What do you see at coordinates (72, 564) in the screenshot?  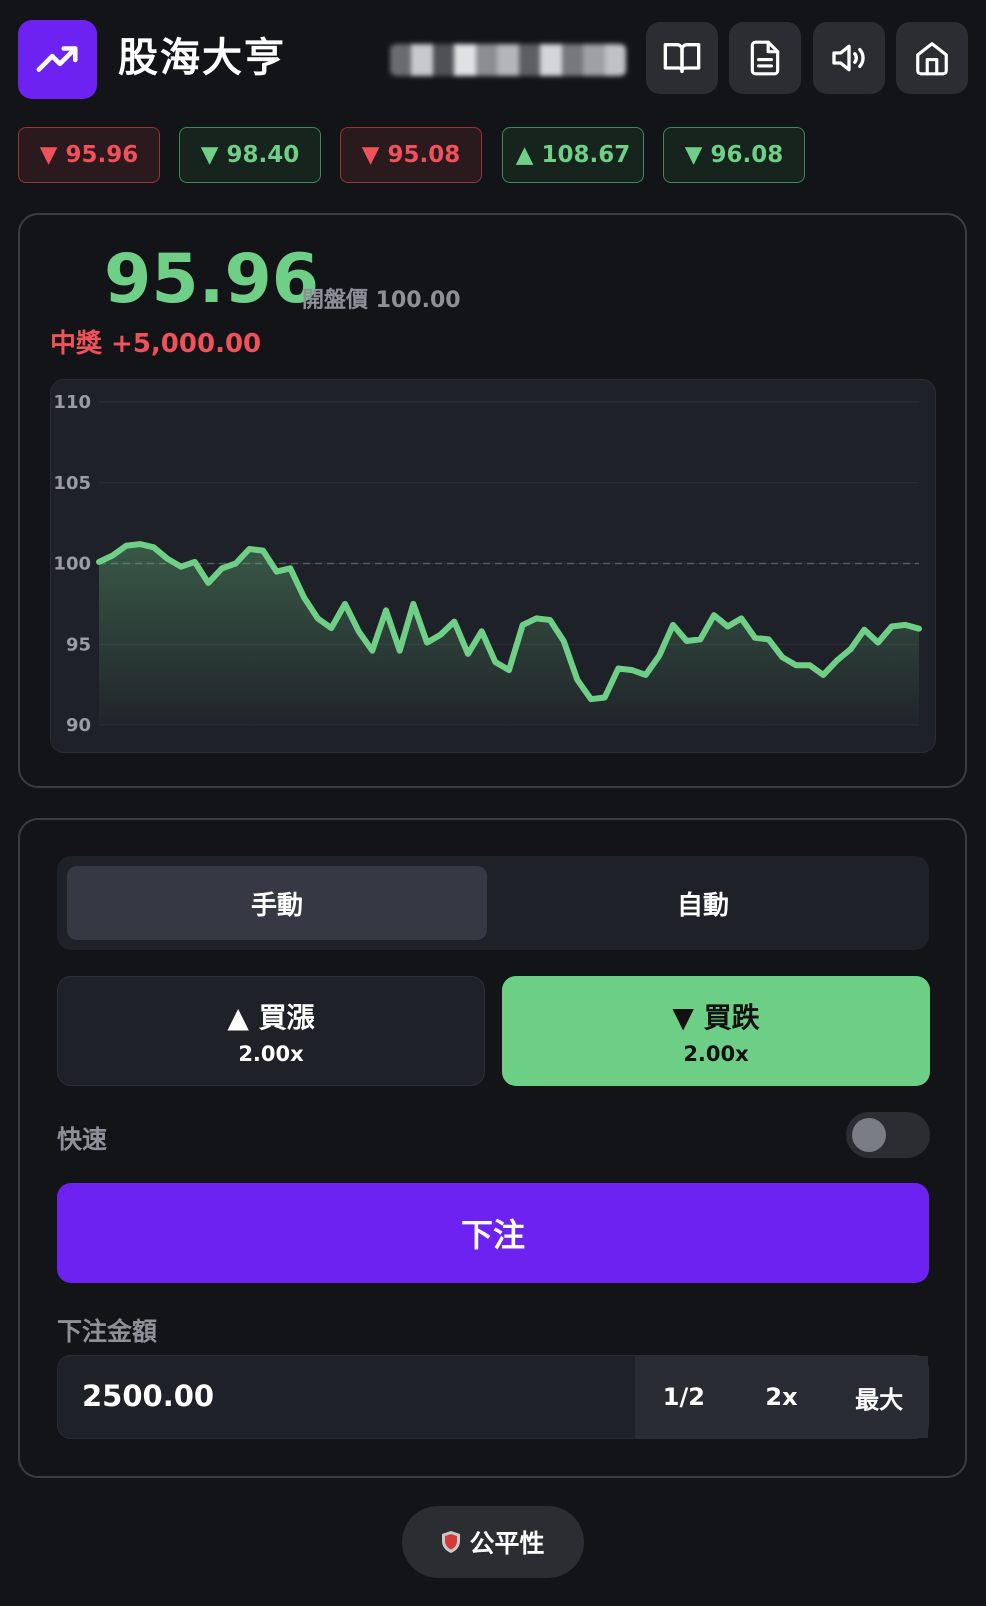 I see `y-tick-label: 100` at bounding box center [72, 564].